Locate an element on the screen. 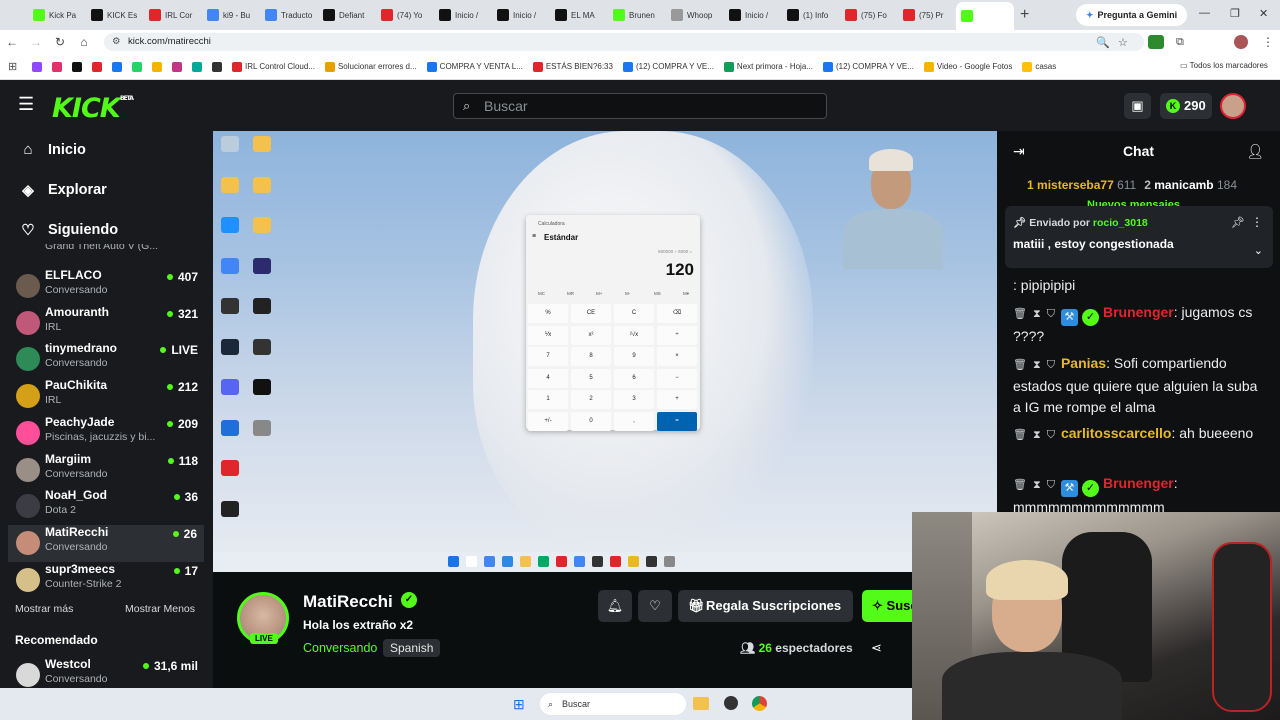 The height and width of the screenshot is (720, 1280). browser-tab: Whoop is located at coordinates (695, 15).